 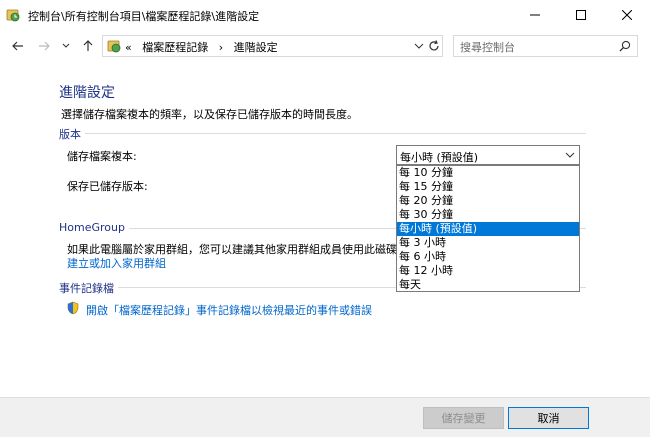 I want to click on maximize-button, so click(x=581, y=15).